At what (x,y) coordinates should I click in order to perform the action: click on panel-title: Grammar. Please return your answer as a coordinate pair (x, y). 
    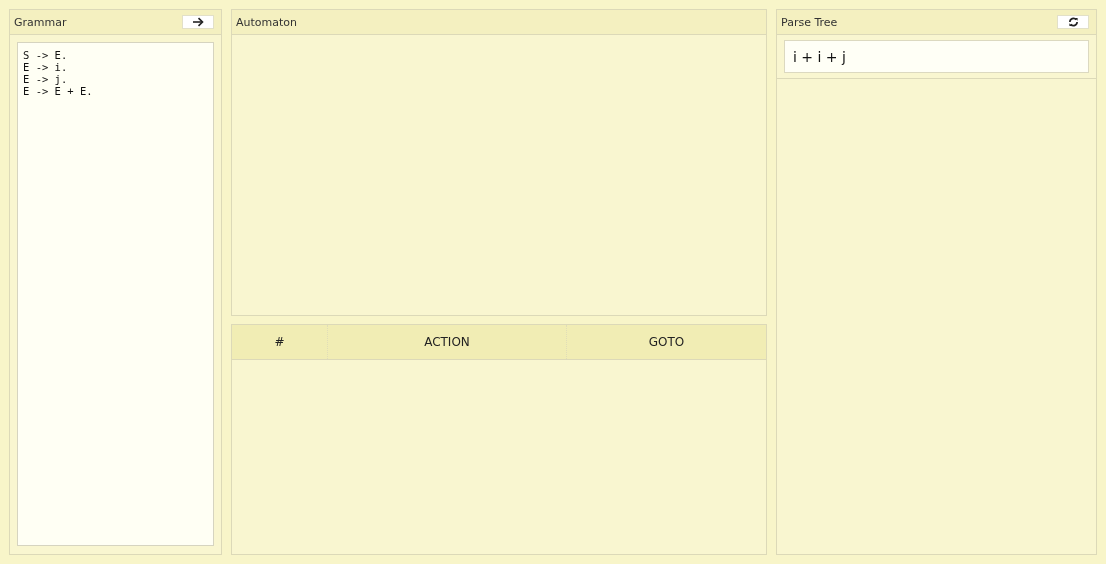
    Looking at the image, I should click on (40, 22).